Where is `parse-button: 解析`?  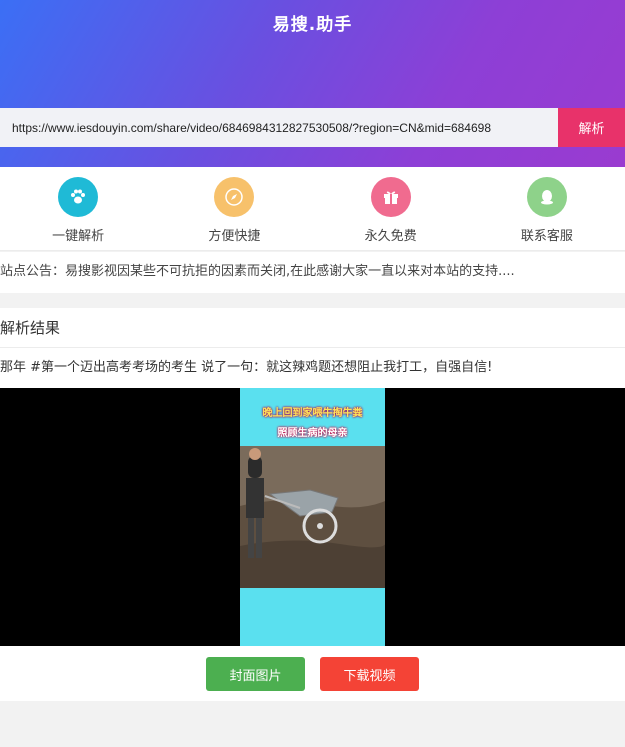 parse-button: 解析 is located at coordinates (591, 127).